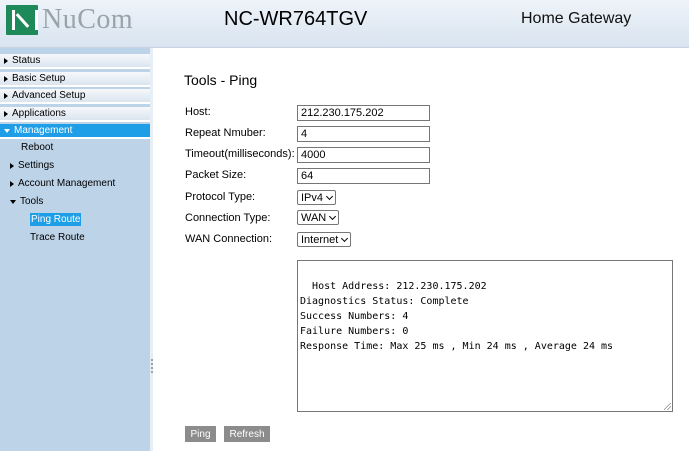  I want to click on refresh-button: Refresh, so click(247, 434).